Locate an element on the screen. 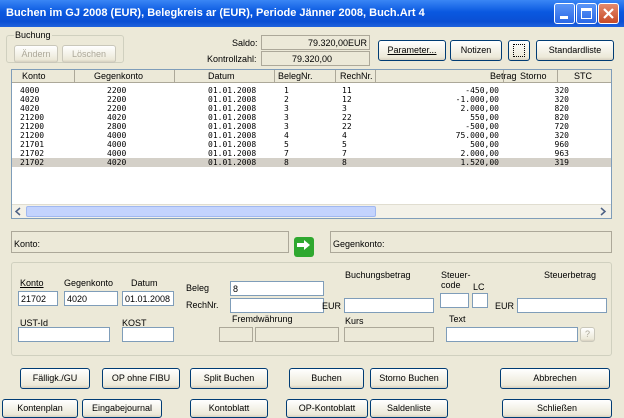  datum-input: 01.01.2008 is located at coordinates (148, 298).